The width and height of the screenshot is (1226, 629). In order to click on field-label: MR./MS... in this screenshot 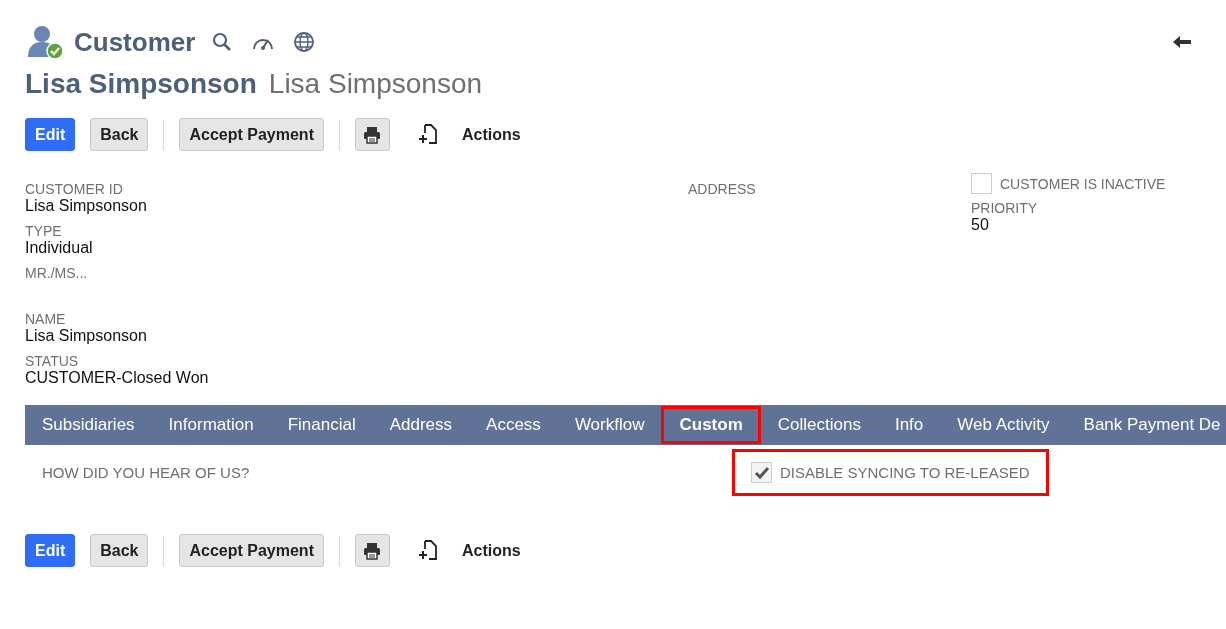, I will do `click(57, 273)`.